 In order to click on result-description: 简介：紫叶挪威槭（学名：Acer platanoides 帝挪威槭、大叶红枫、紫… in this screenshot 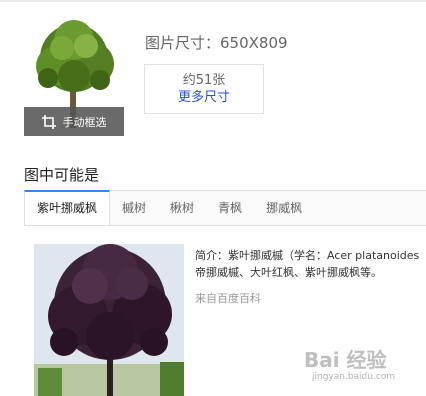, I will do `click(310, 264)`.